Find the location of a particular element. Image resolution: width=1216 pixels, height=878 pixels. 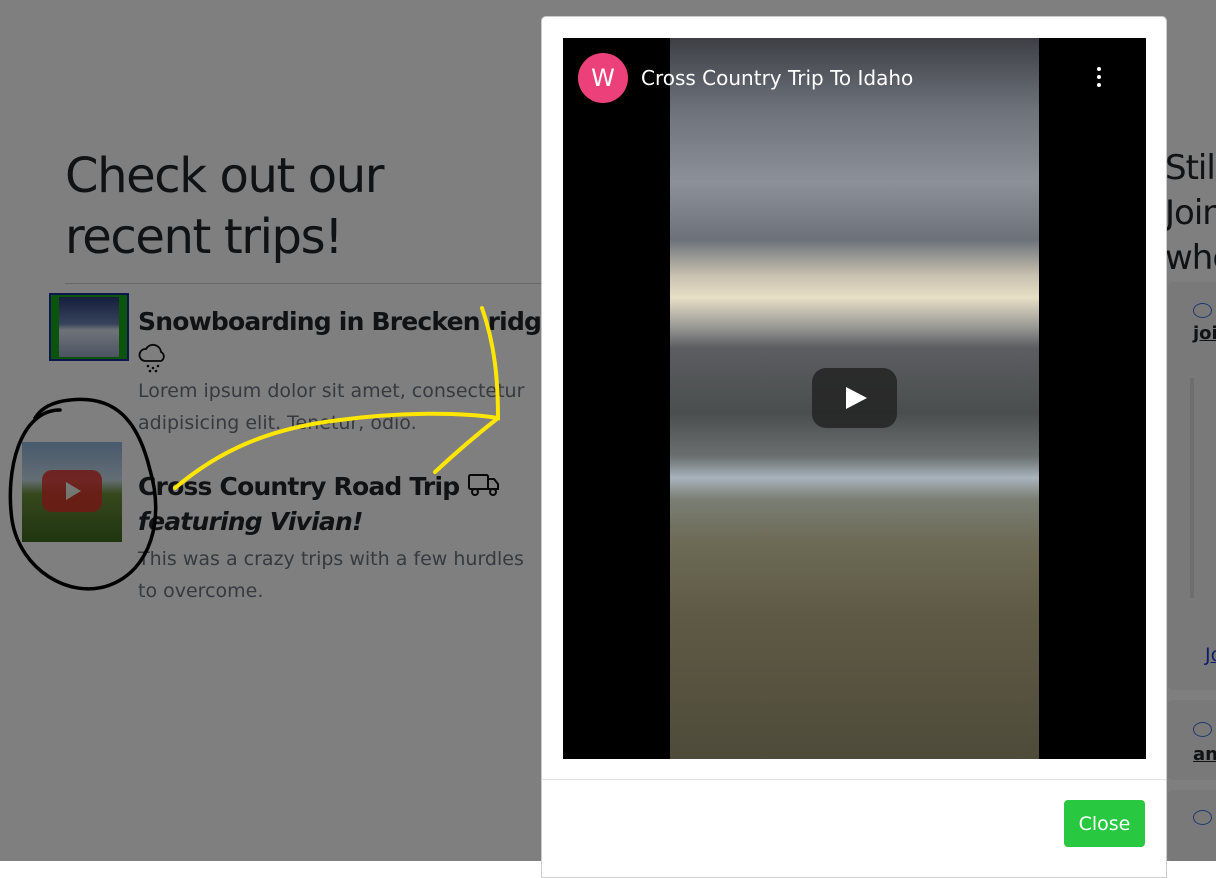

close-button: Close is located at coordinates (1104, 823).